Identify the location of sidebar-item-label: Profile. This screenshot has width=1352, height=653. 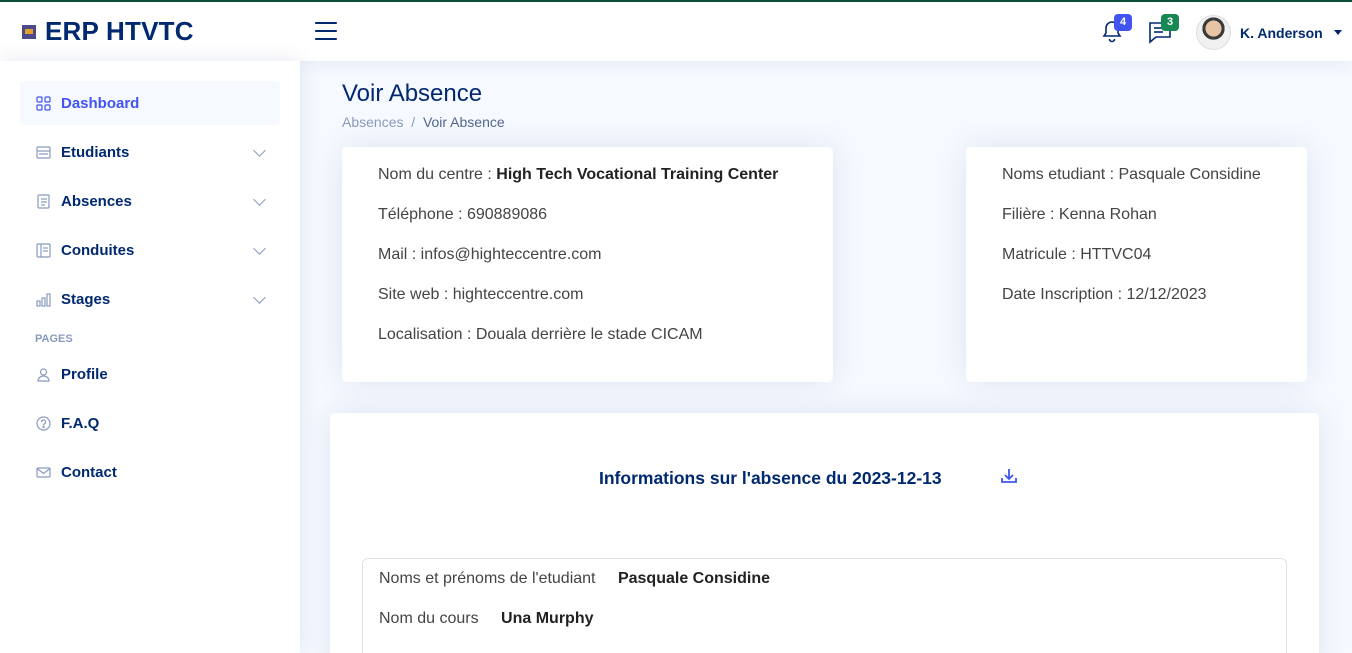
(84, 374).